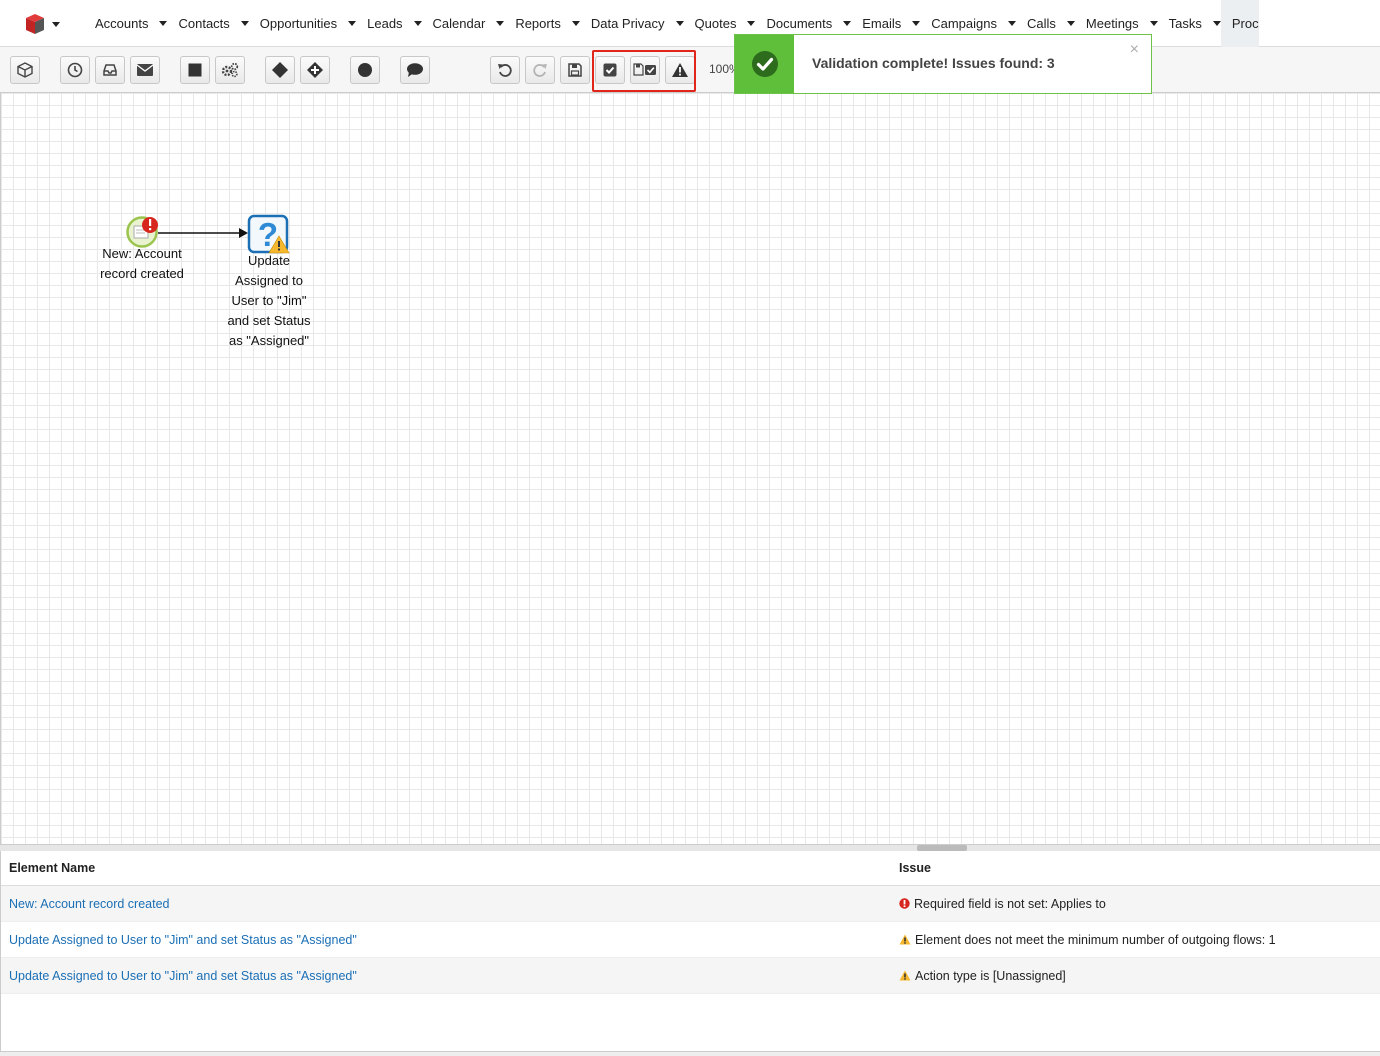 This screenshot has height=1056, width=1380. What do you see at coordinates (1010, 903) in the screenshot?
I see `issue-text: Required field is not set: Applies to` at bounding box center [1010, 903].